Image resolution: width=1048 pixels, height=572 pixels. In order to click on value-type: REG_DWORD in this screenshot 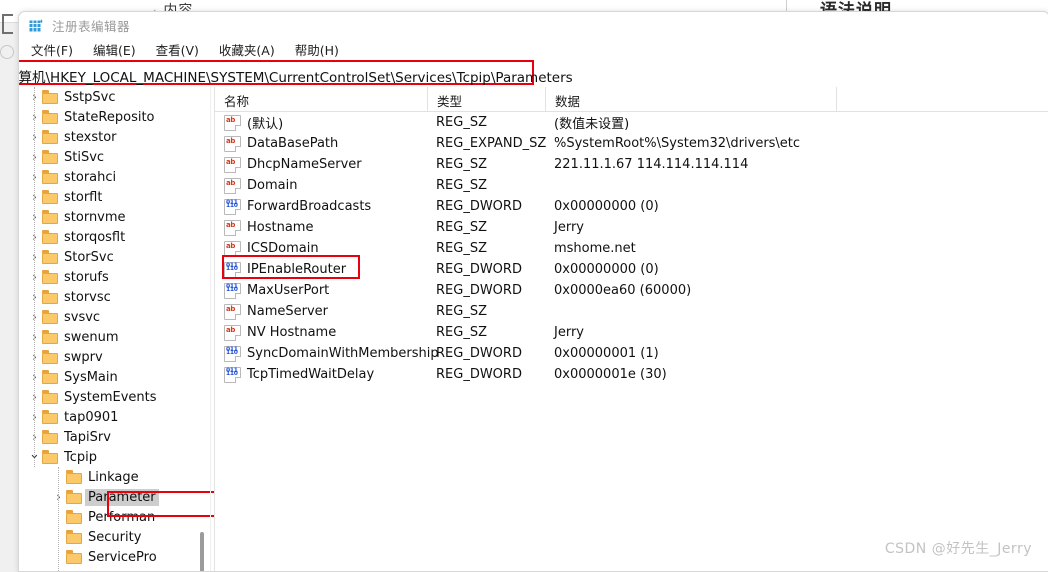, I will do `click(479, 290)`.